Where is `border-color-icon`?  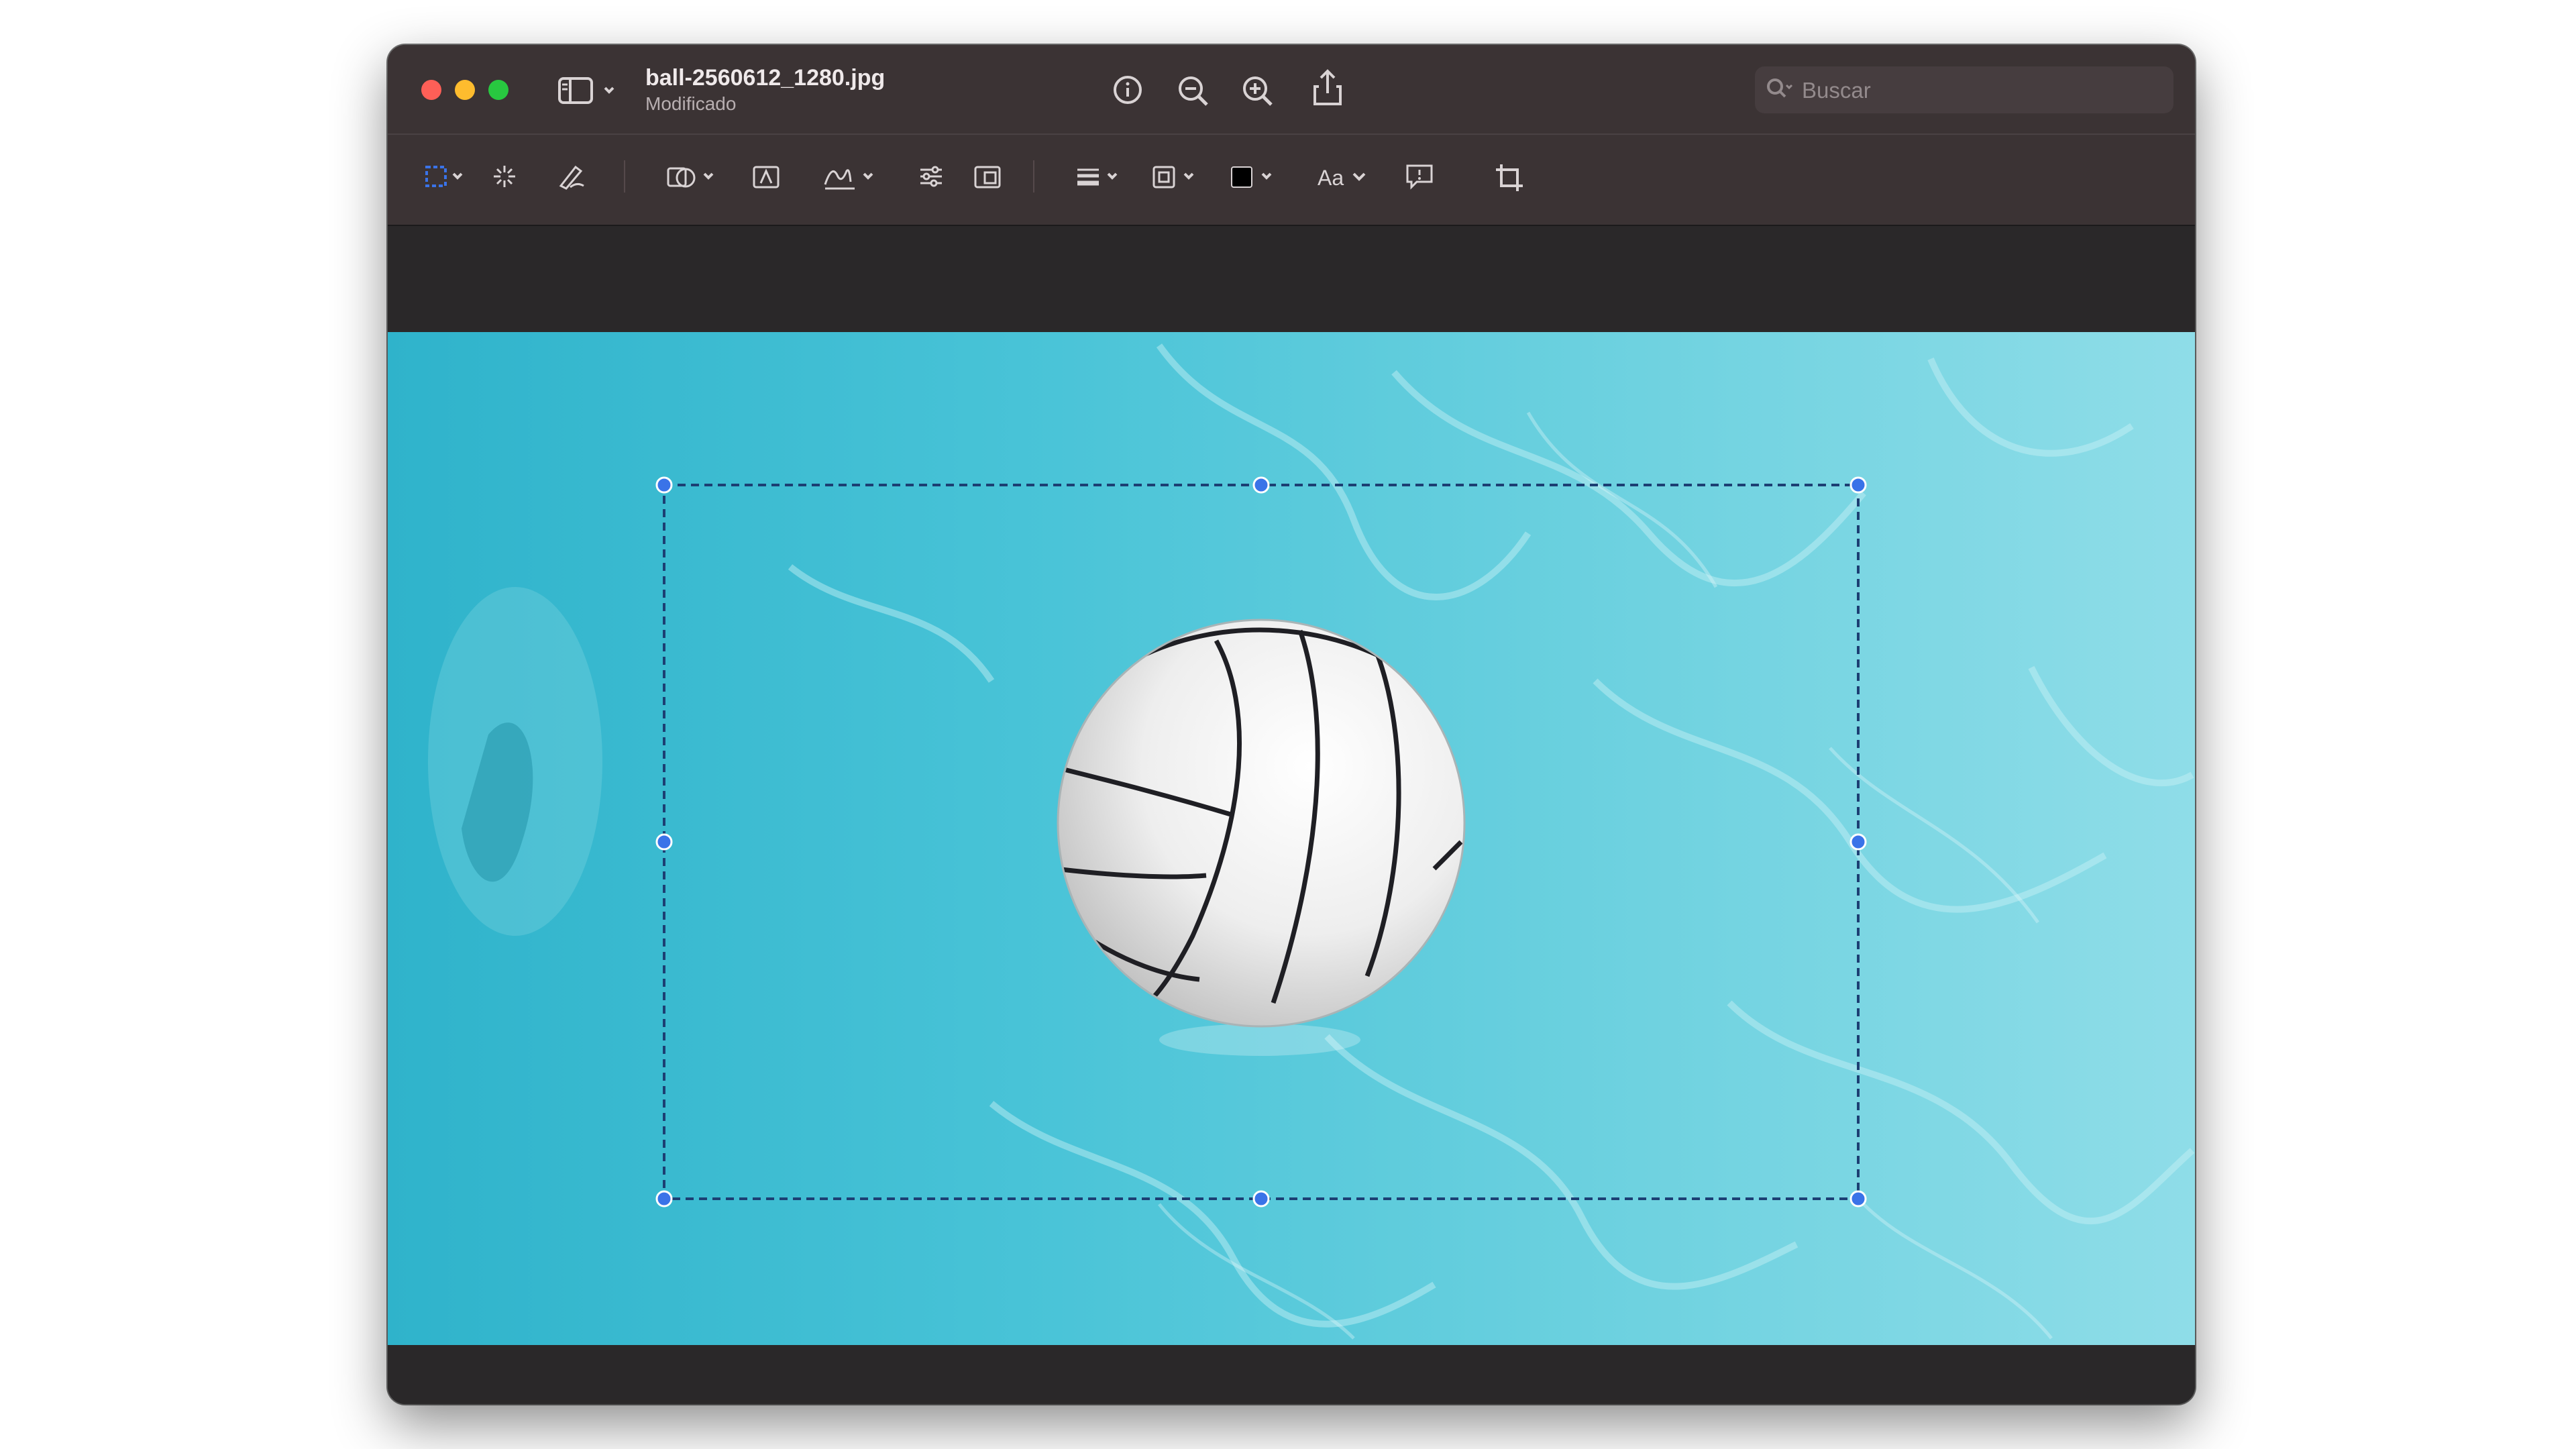
border-color-icon is located at coordinates (1176, 176).